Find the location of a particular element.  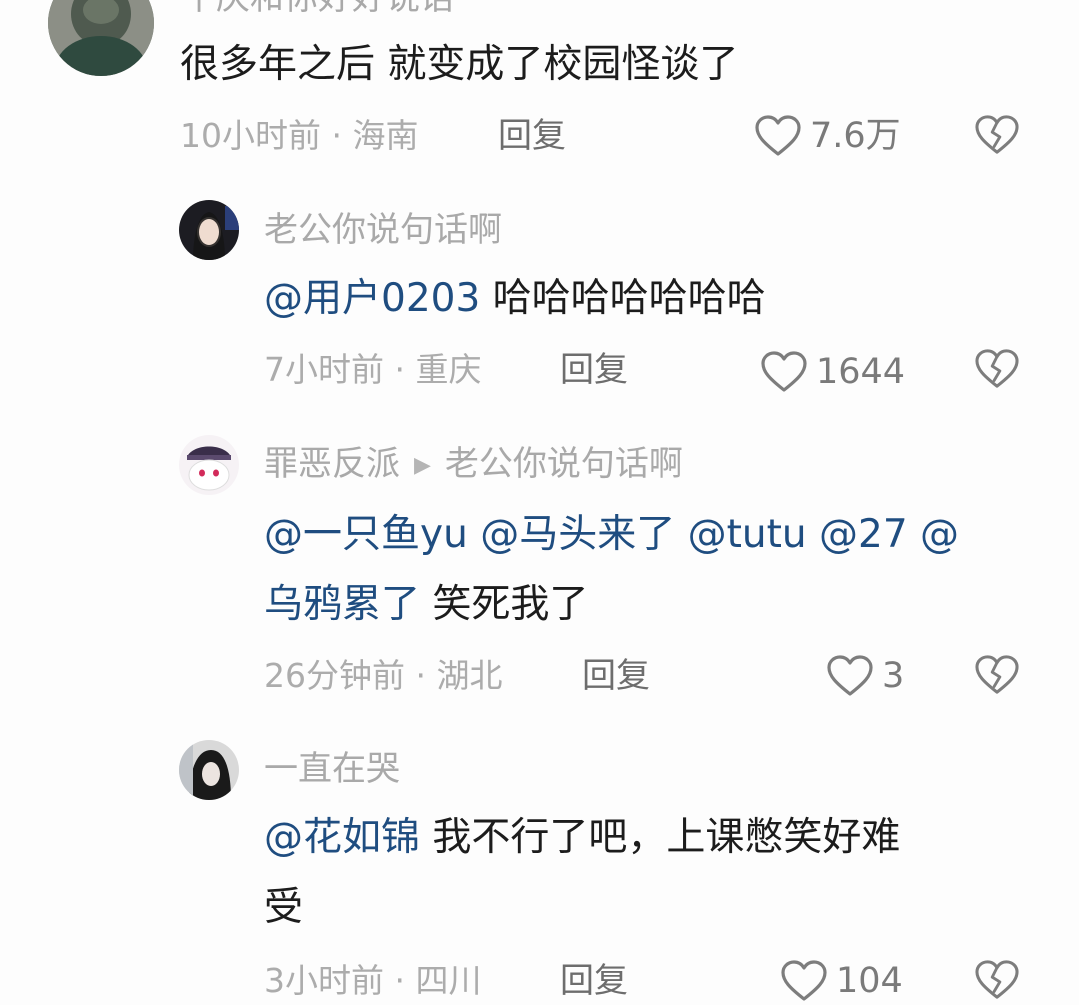

triangle-right-icon: ▶ is located at coordinates (422, 465).